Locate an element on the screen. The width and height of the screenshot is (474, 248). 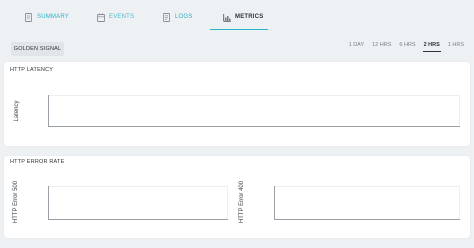
logs-file-icon is located at coordinates (166, 17).